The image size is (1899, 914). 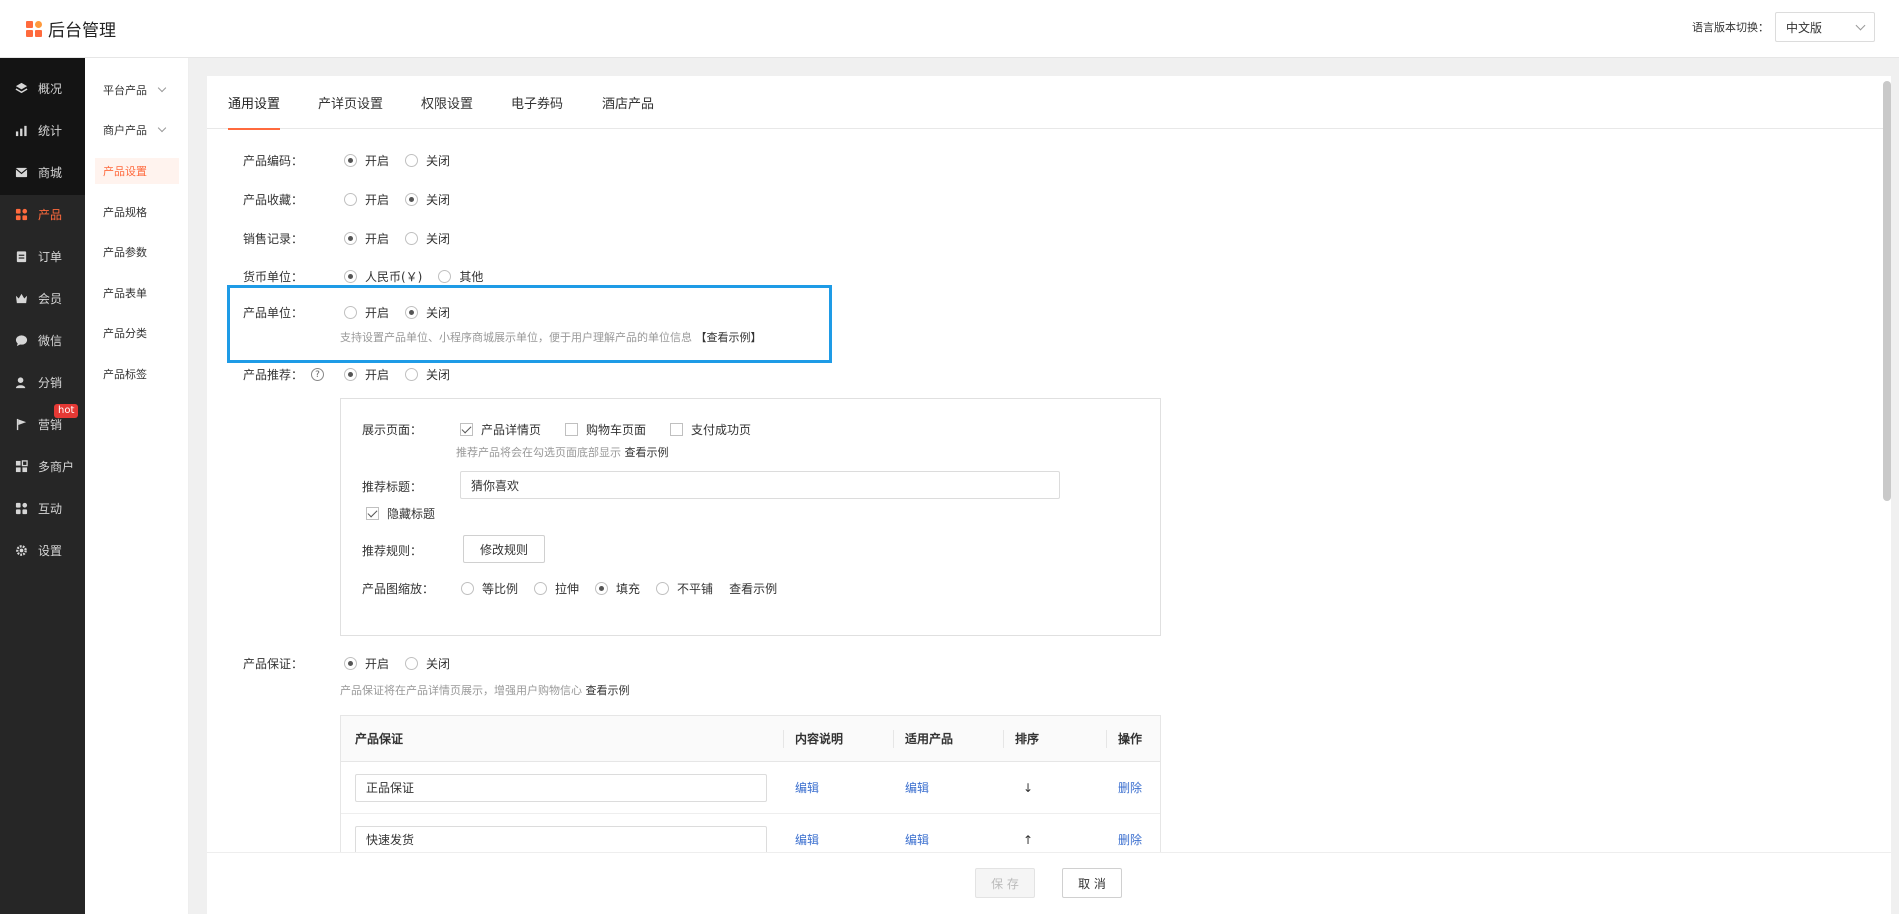 What do you see at coordinates (400, 513) in the screenshot?
I see `hide-title-checkbox: 隐藏标题` at bounding box center [400, 513].